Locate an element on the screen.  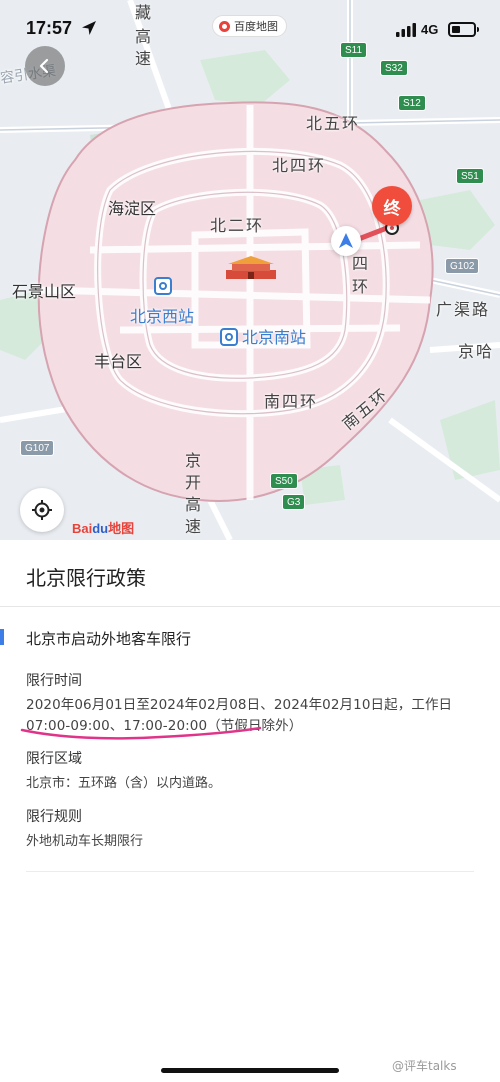
road-label-south-4th-ring: 南四环 is located at coordinates (291, 401).